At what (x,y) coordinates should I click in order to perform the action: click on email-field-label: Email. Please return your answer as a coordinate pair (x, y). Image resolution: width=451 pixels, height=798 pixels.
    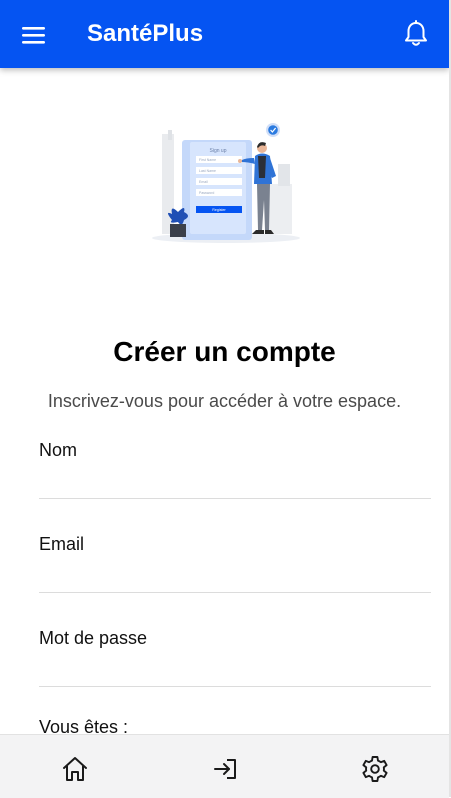
    Looking at the image, I should click on (62, 544).